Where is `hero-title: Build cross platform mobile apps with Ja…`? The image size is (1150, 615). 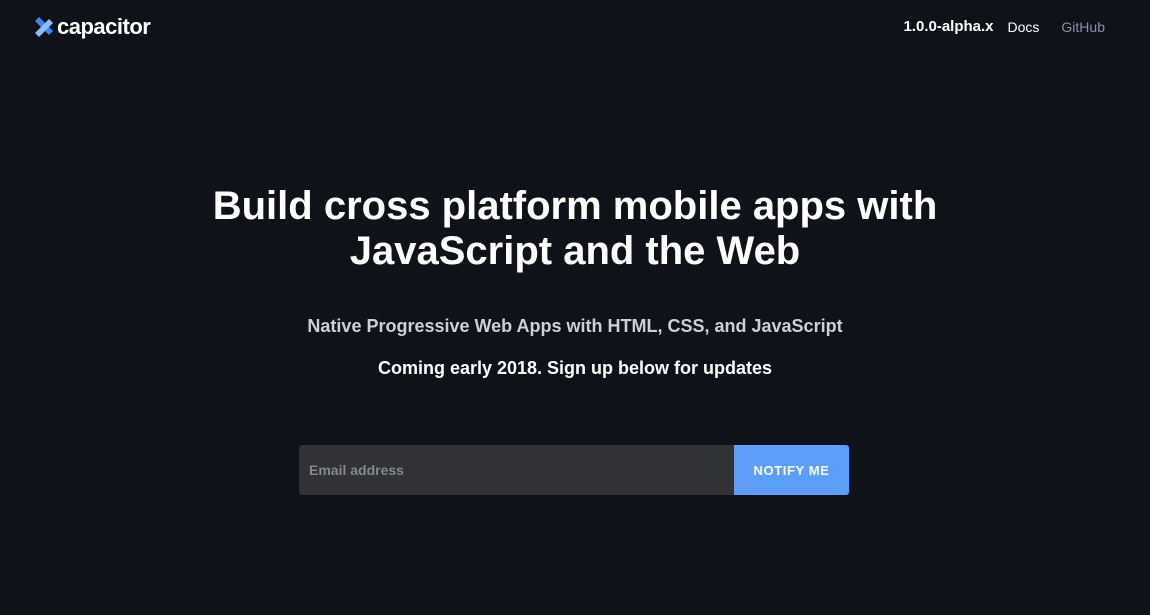
hero-title: Build cross platform mobile apps with Ja… is located at coordinates (575, 229).